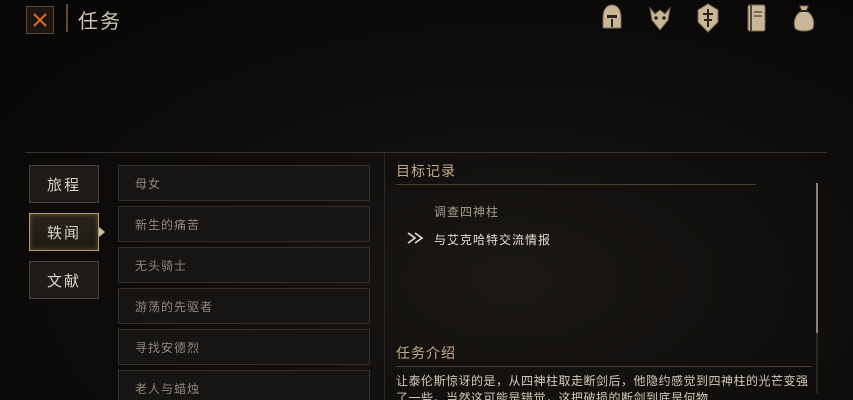 This screenshot has width=853, height=400. I want to click on scrollbar-thumb, so click(817, 258).